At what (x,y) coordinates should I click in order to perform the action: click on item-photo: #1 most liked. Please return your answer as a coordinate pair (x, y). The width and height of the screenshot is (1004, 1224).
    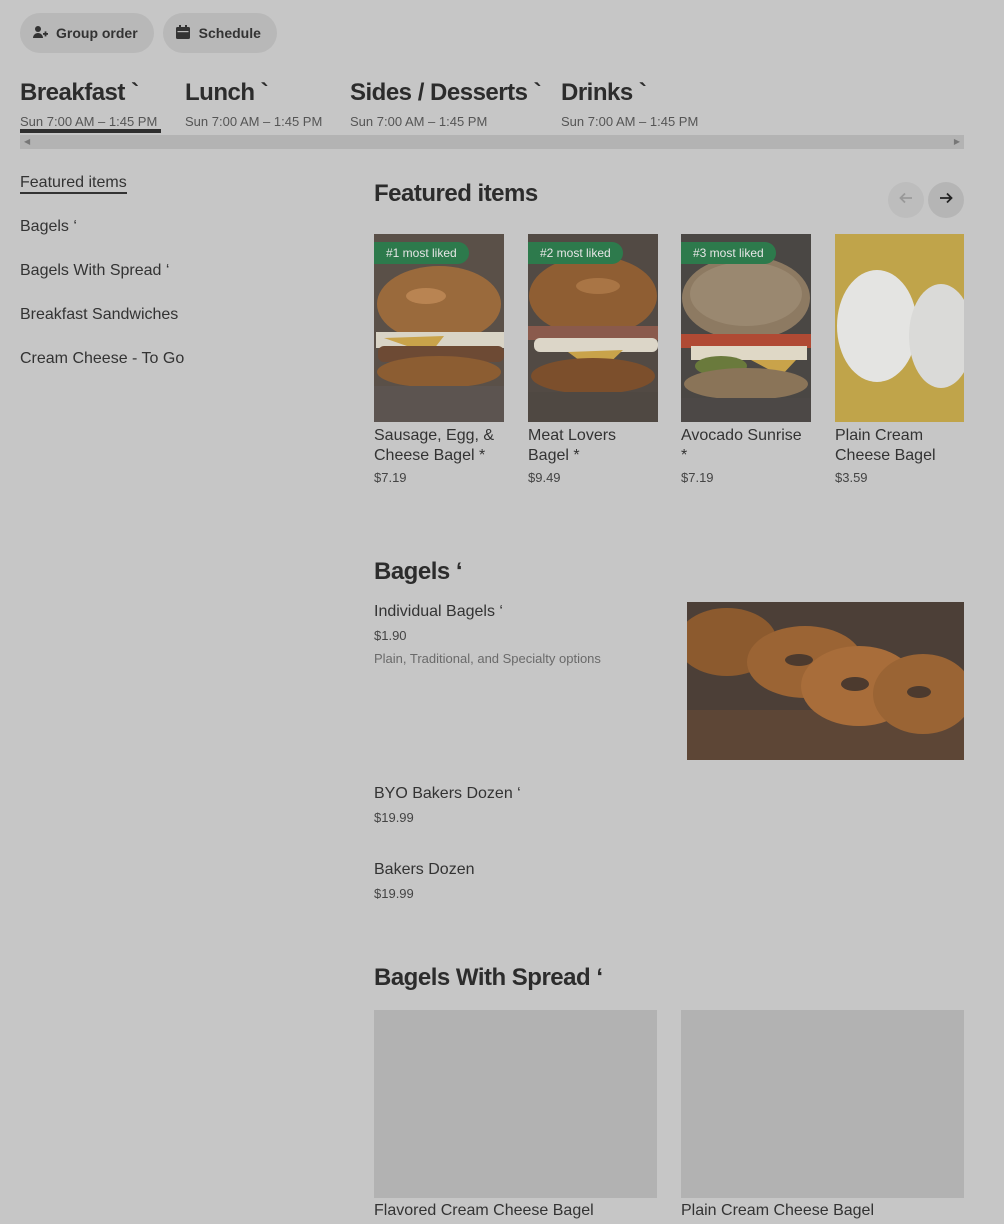
    Looking at the image, I should click on (439, 328).